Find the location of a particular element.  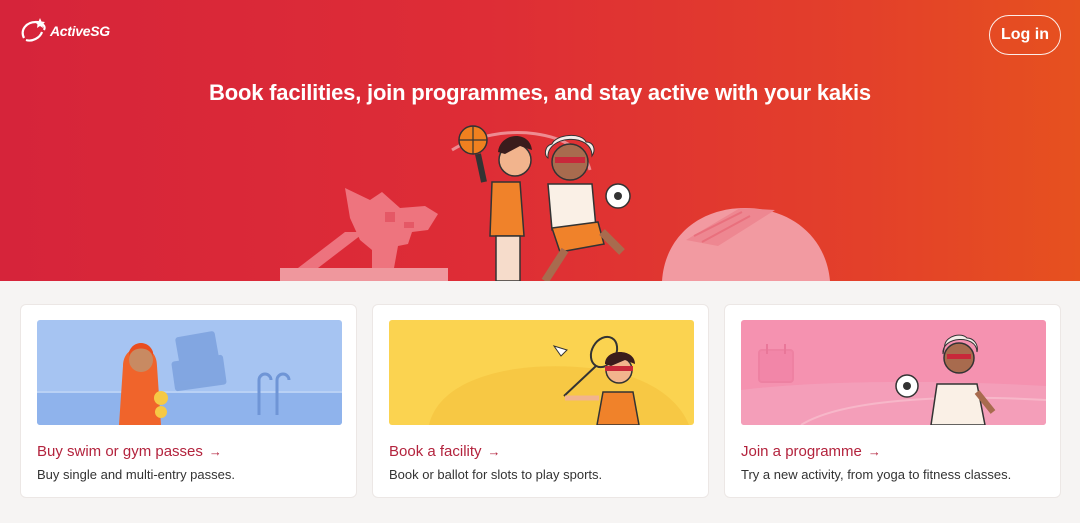

dragon-playground-illustration is located at coordinates (364, 234).